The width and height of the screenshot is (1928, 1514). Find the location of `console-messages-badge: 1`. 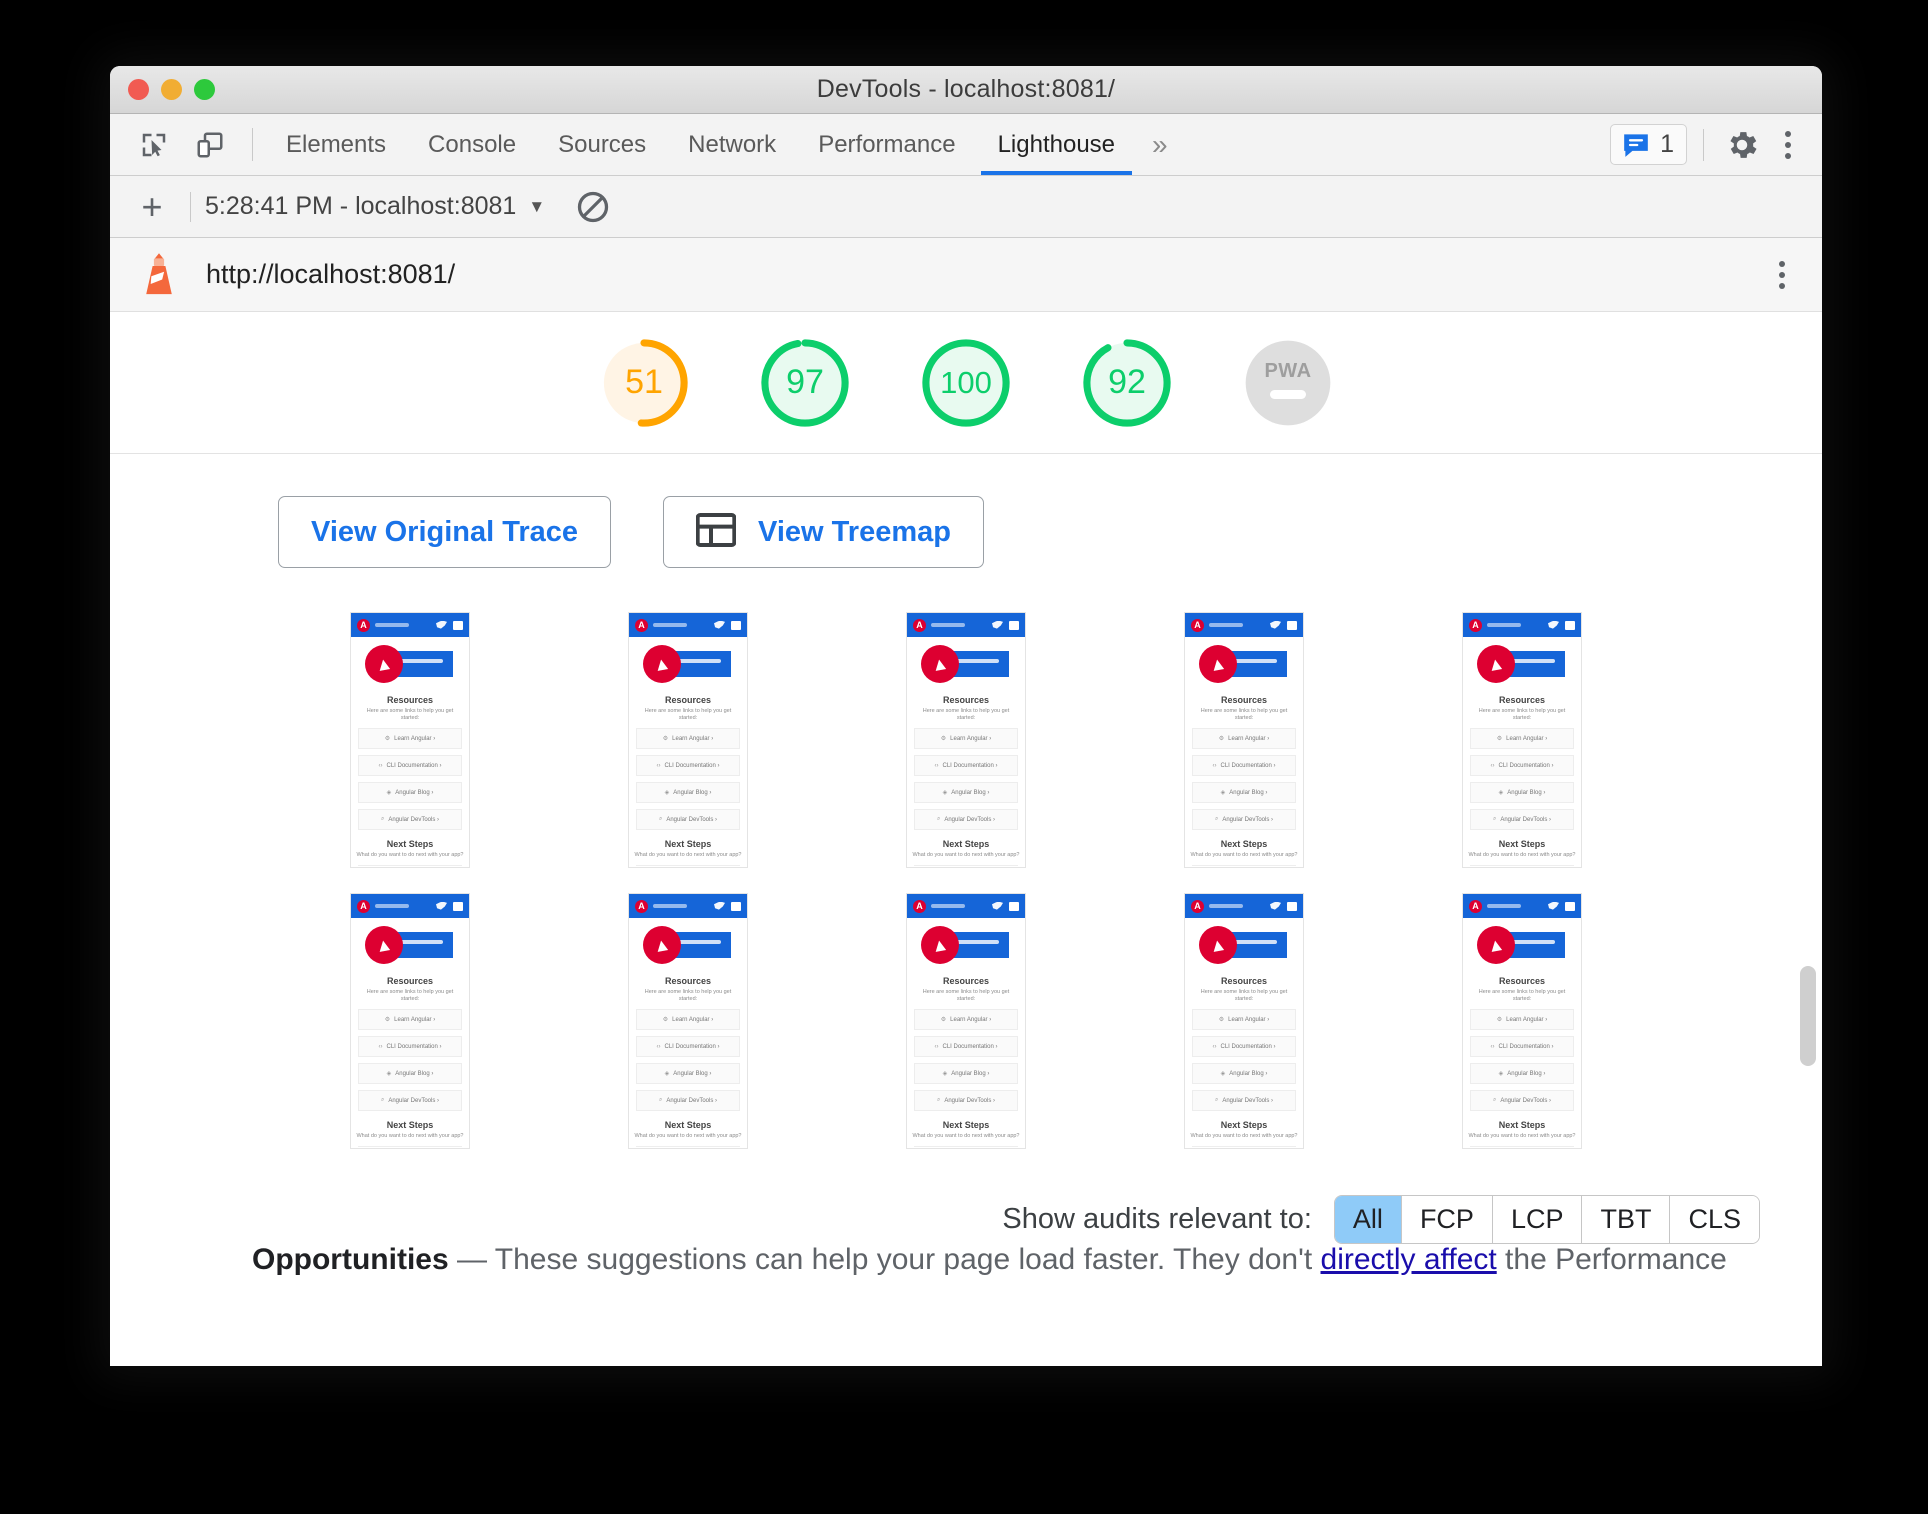

console-messages-badge: 1 is located at coordinates (1648, 144).